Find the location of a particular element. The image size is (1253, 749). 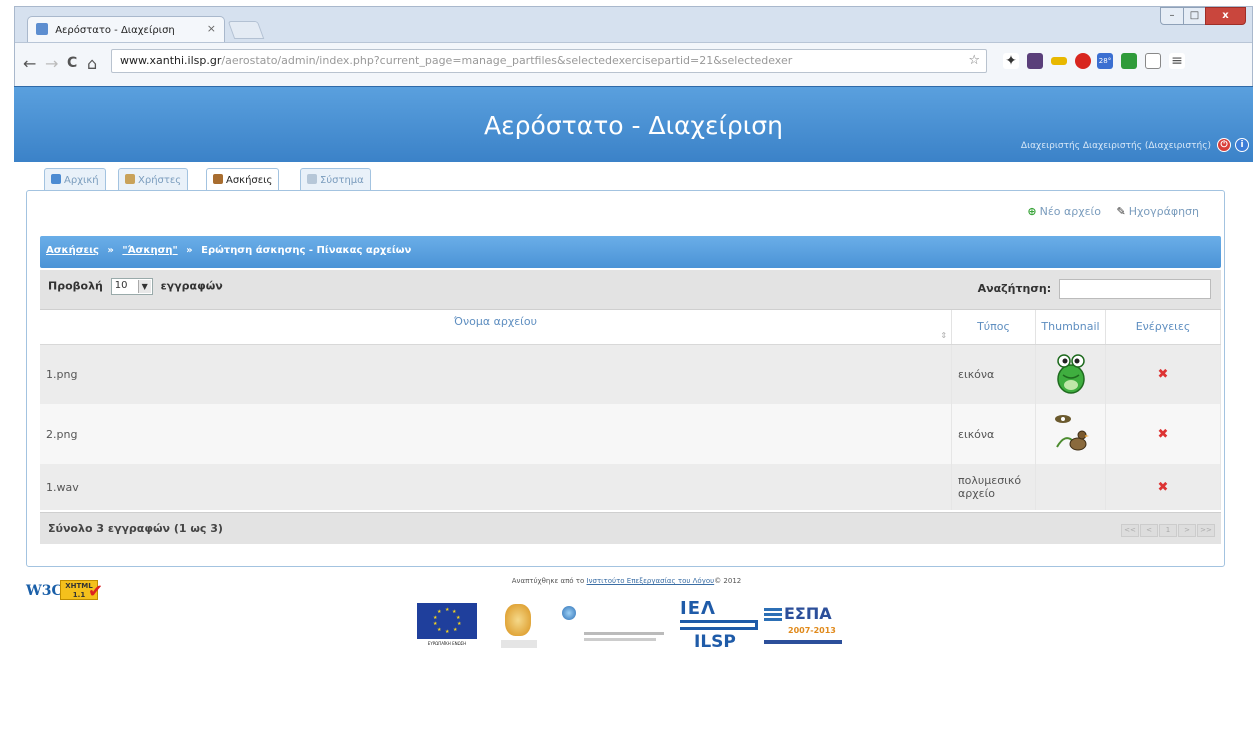

new-tab-button is located at coordinates (246, 30).